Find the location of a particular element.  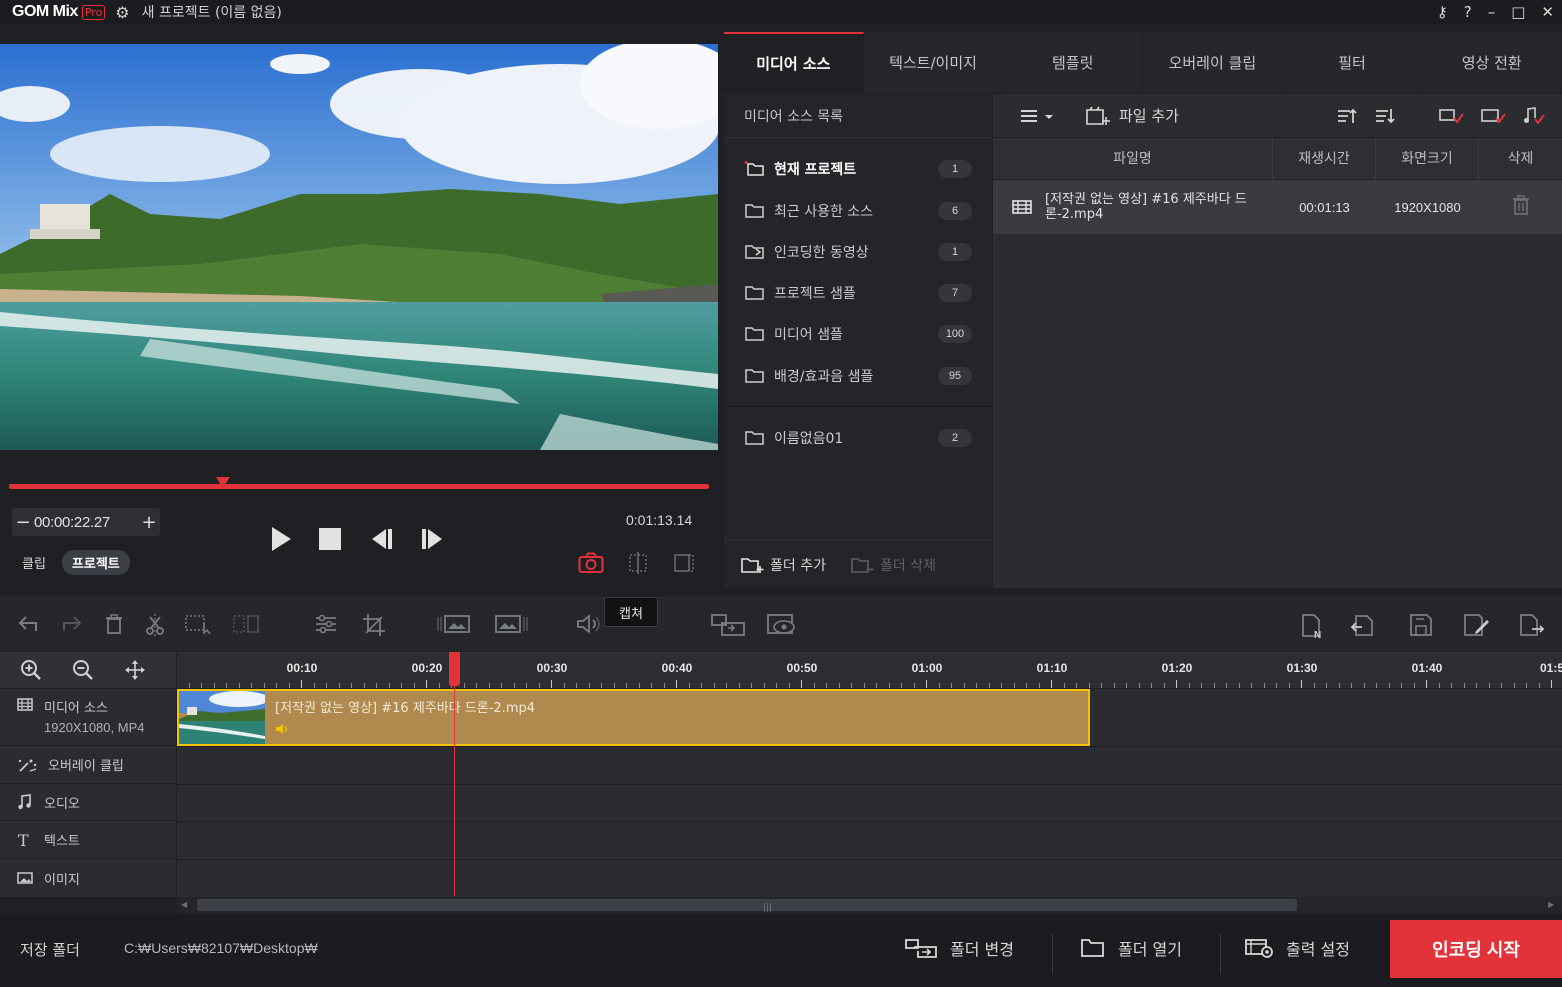

mode-tab-project: 프로젝트 is located at coordinates (95, 562).